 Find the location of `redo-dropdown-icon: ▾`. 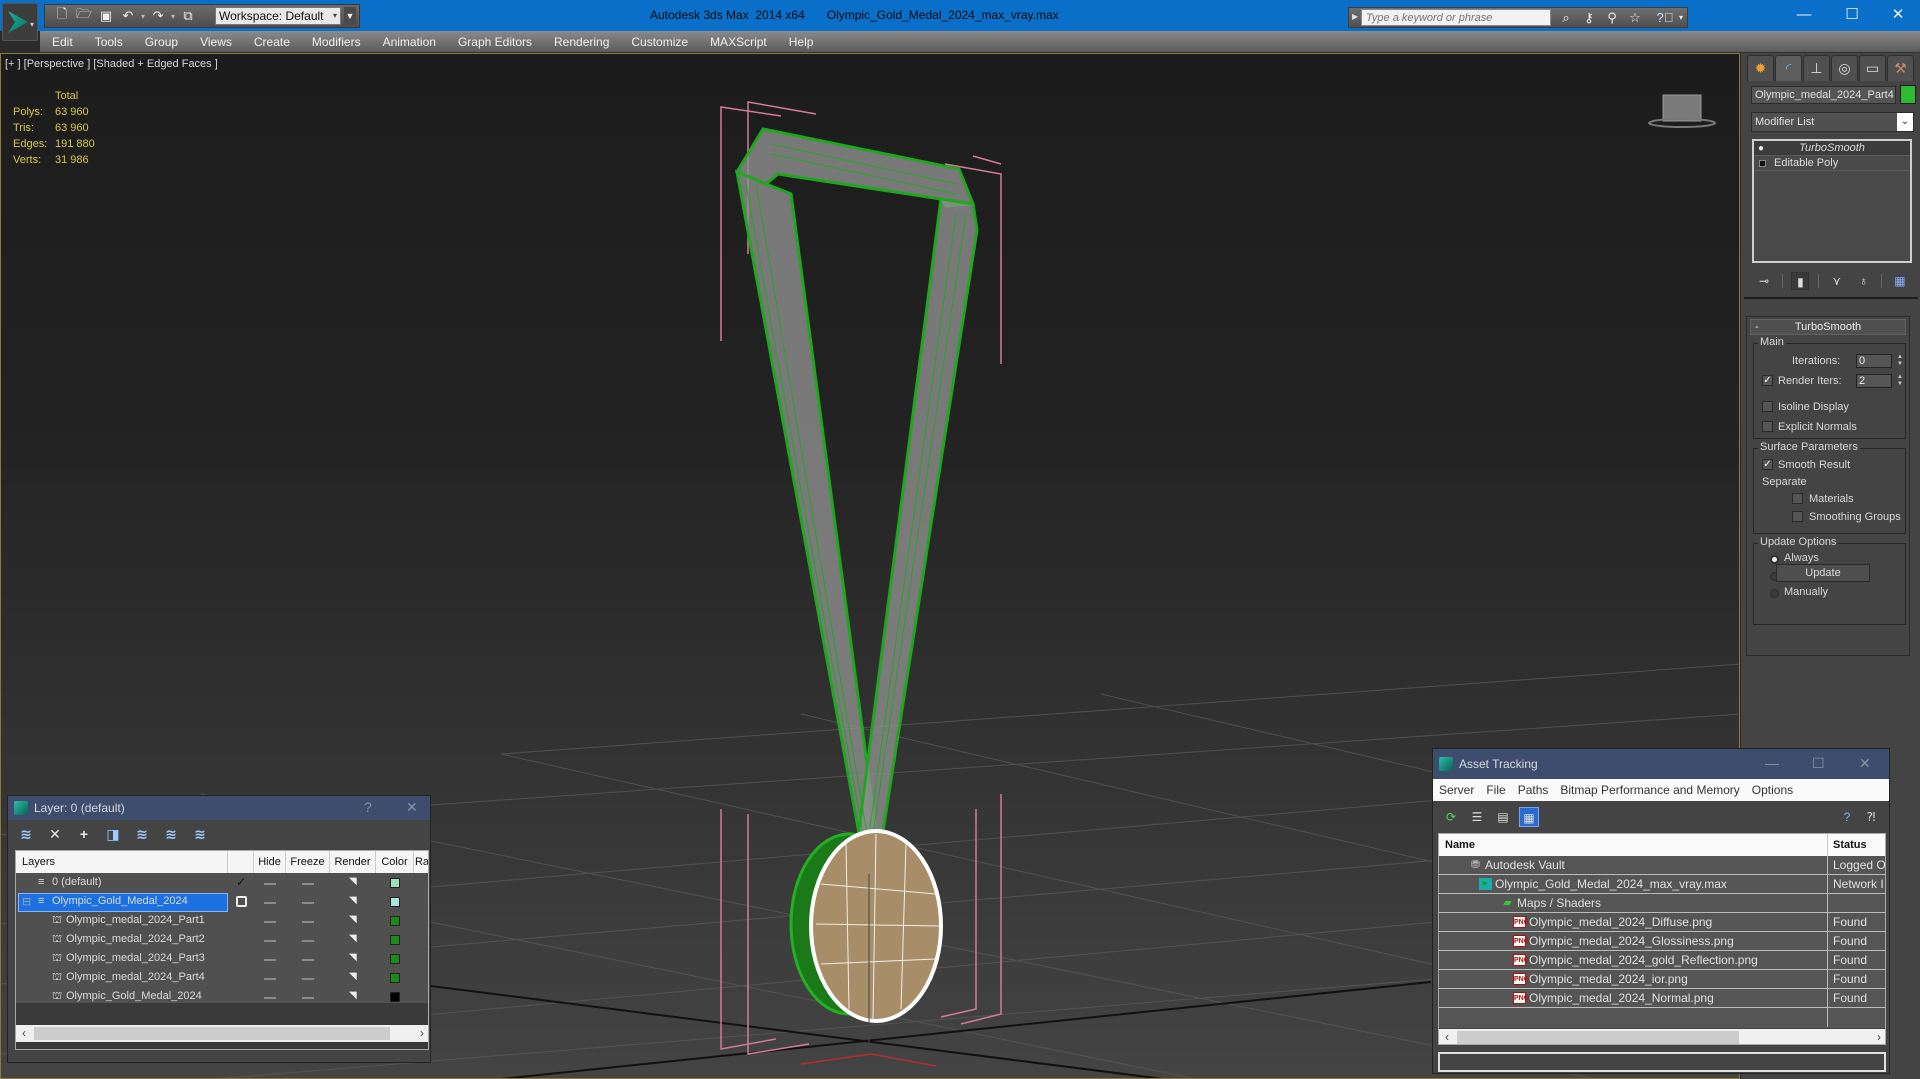

redo-dropdown-icon: ▾ is located at coordinates (173, 16).